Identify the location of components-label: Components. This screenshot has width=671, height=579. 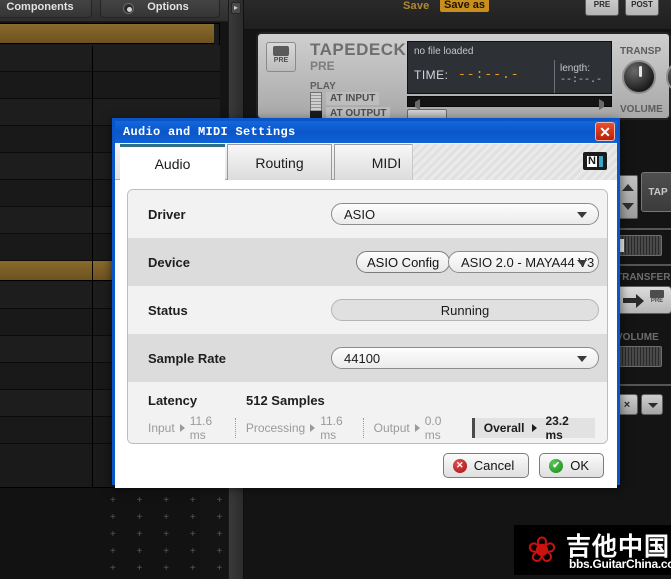
(40, 7).